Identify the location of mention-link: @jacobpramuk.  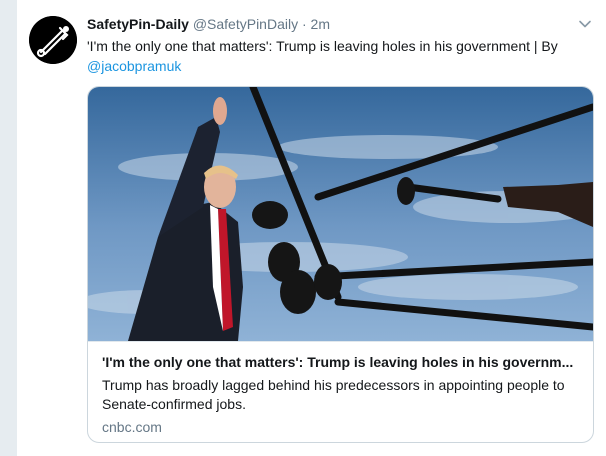
(134, 66).